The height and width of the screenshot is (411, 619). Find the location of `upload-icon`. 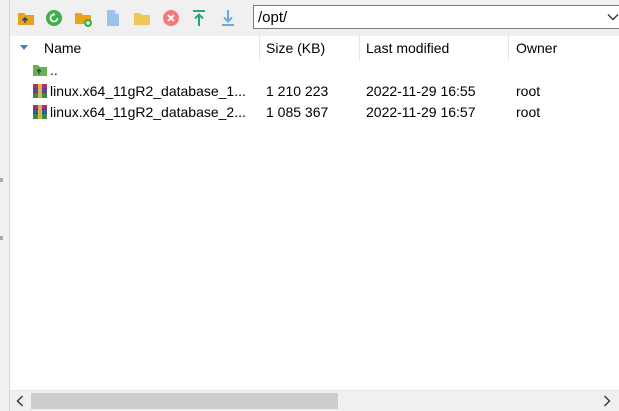

upload-icon is located at coordinates (199, 18).